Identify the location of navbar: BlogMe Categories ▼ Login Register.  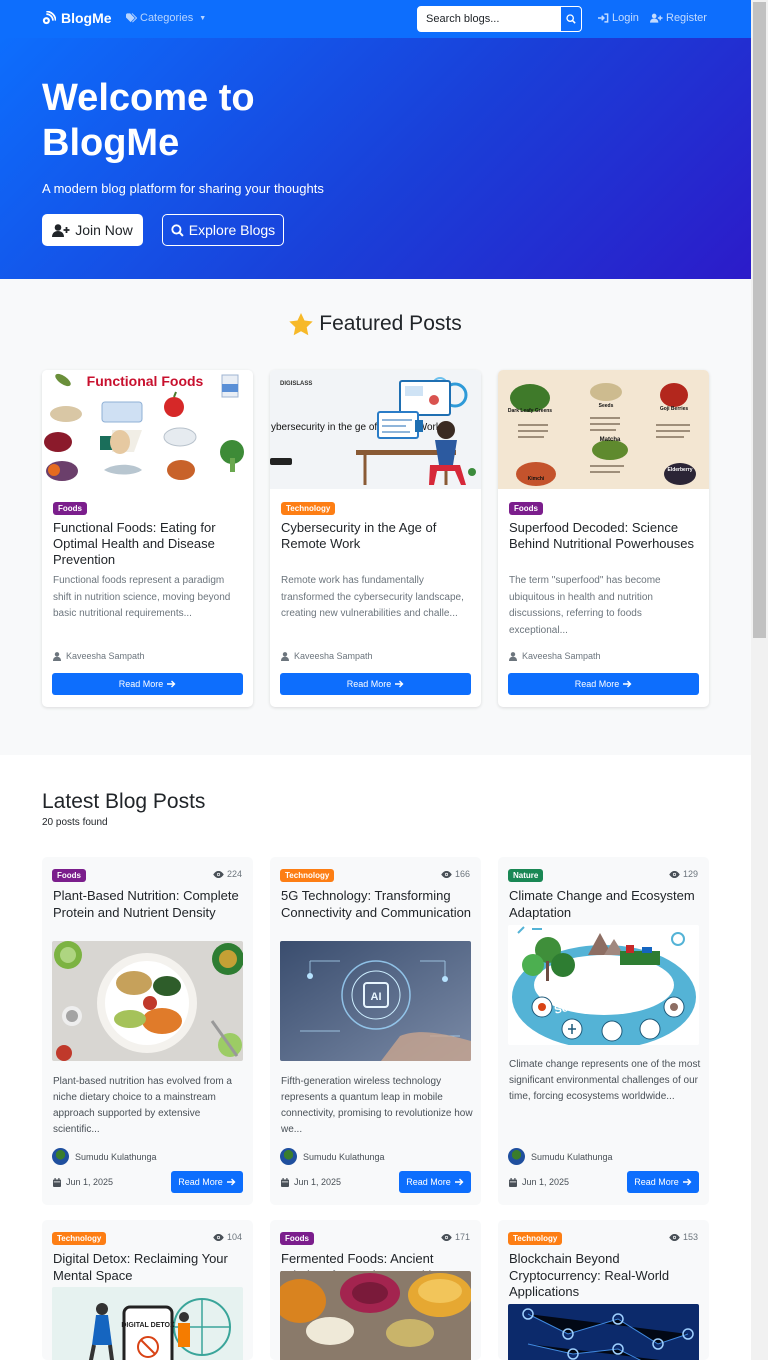
(375, 19).